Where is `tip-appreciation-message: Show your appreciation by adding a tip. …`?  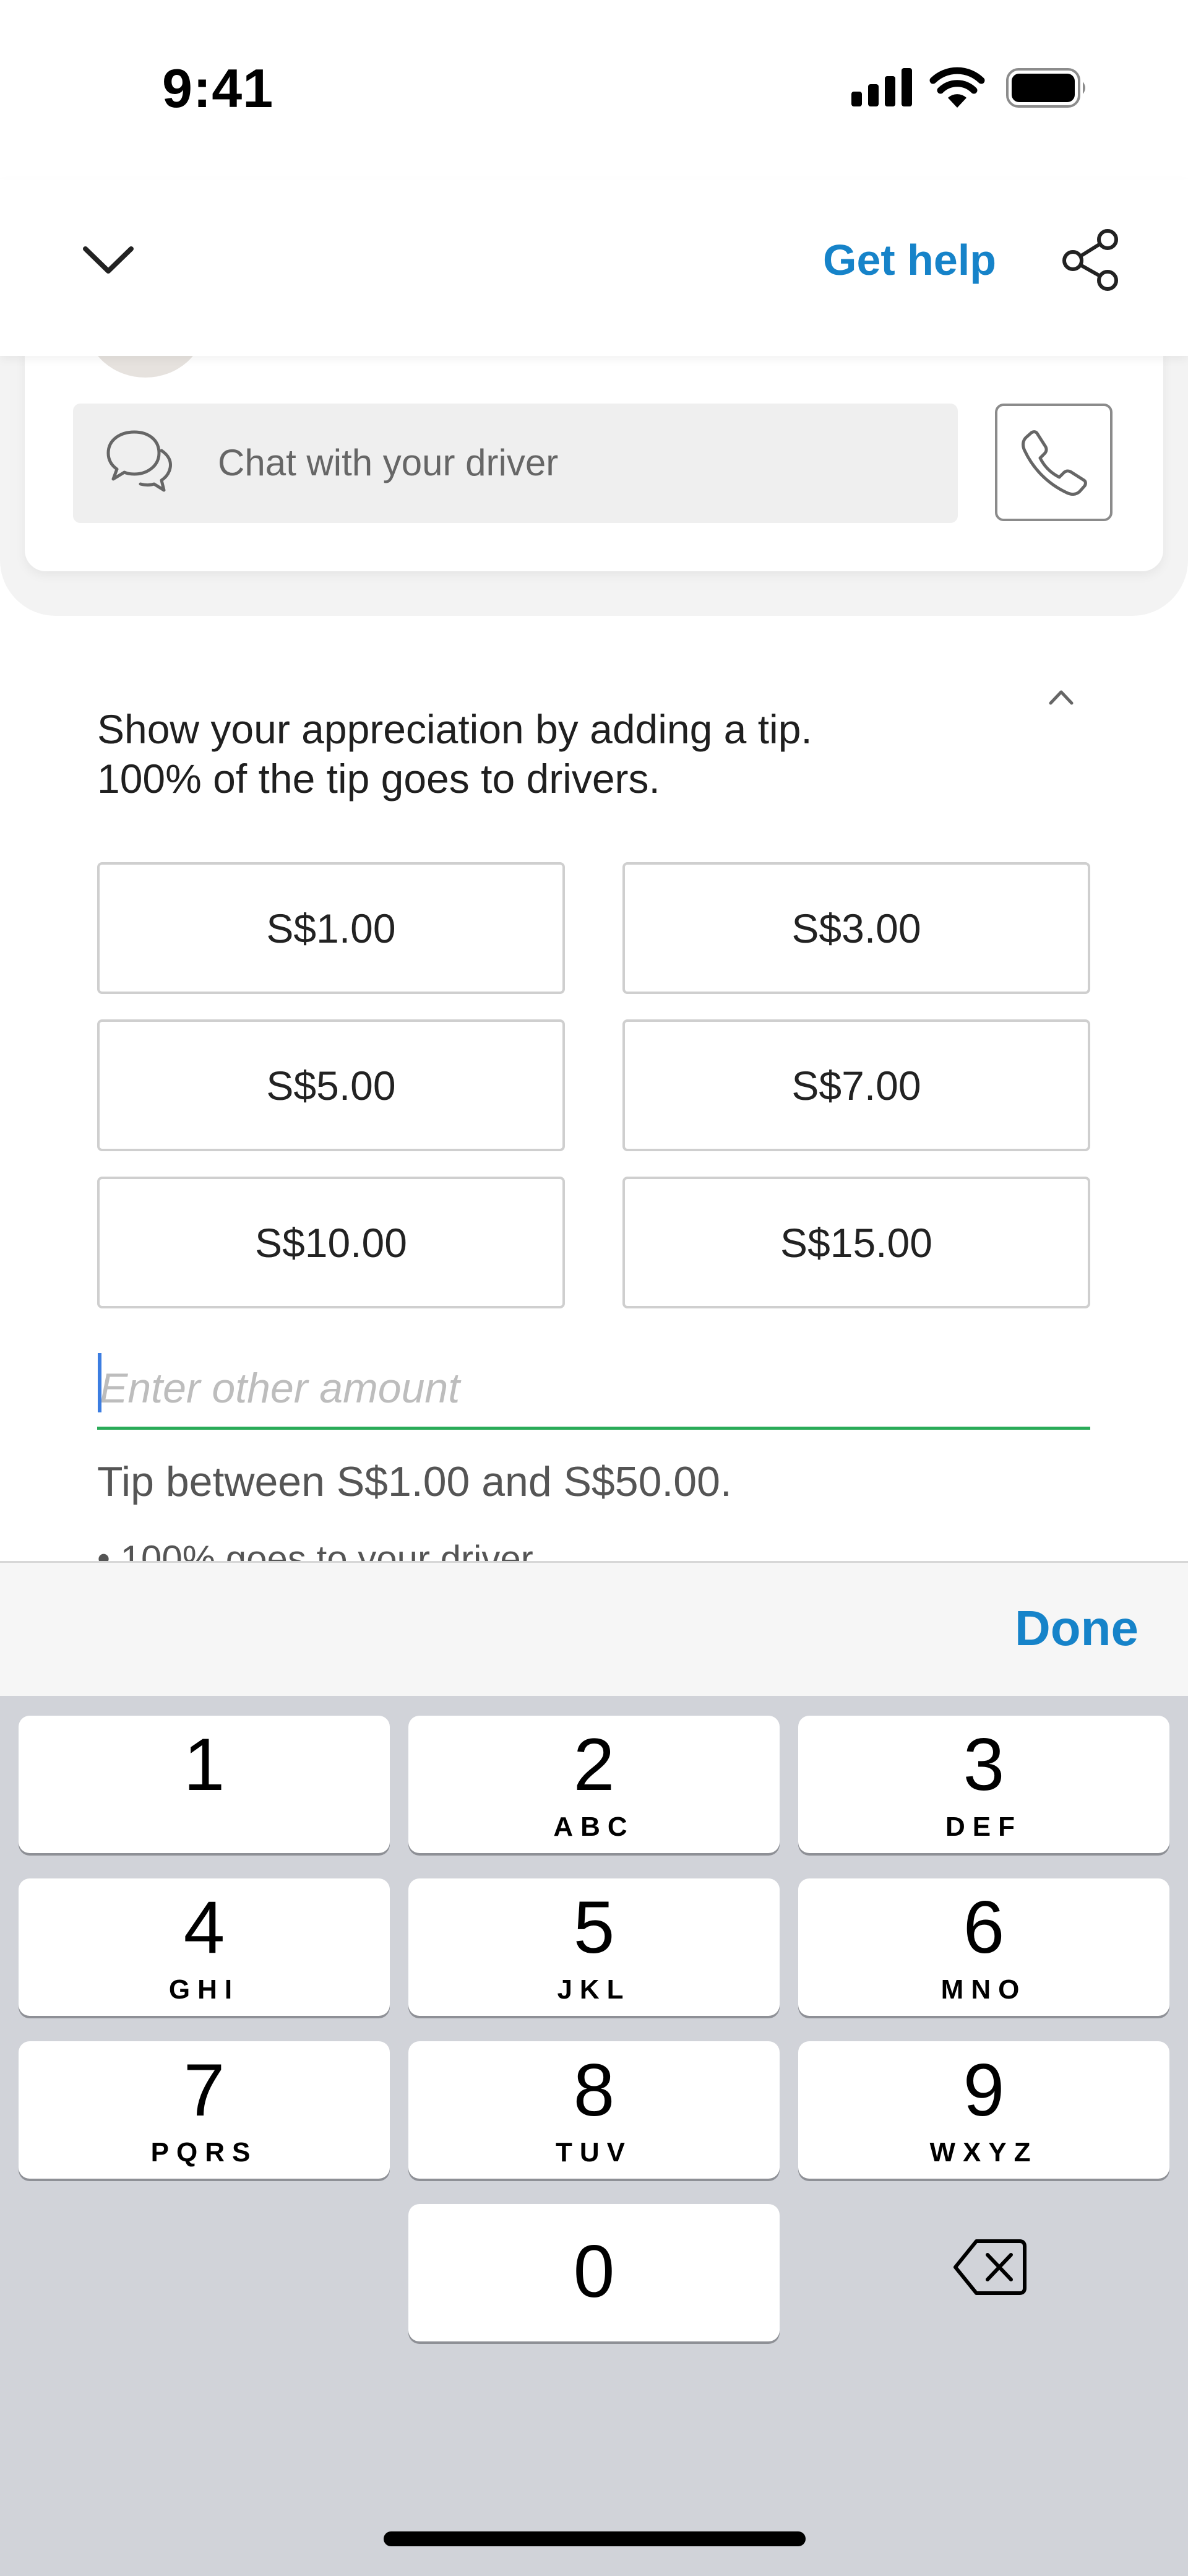
tip-appreciation-message: Show your appreciation by adding a tip. … is located at coordinates (454, 754).